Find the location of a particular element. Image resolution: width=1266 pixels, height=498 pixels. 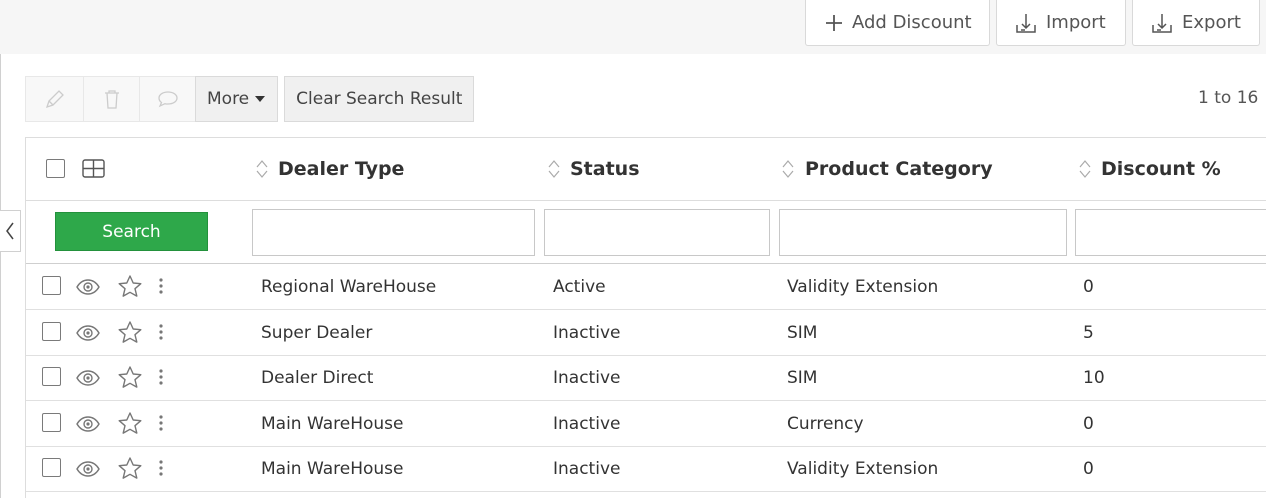

trash-icon is located at coordinates (111, 99).